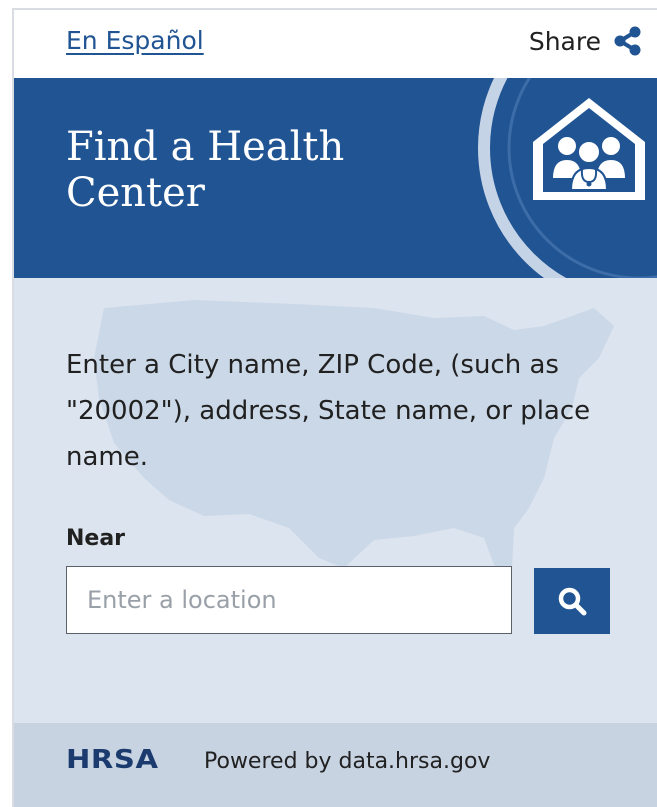  What do you see at coordinates (564, 41) in the screenshot?
I see `share-label: Share` at bounding box center [564, 41].